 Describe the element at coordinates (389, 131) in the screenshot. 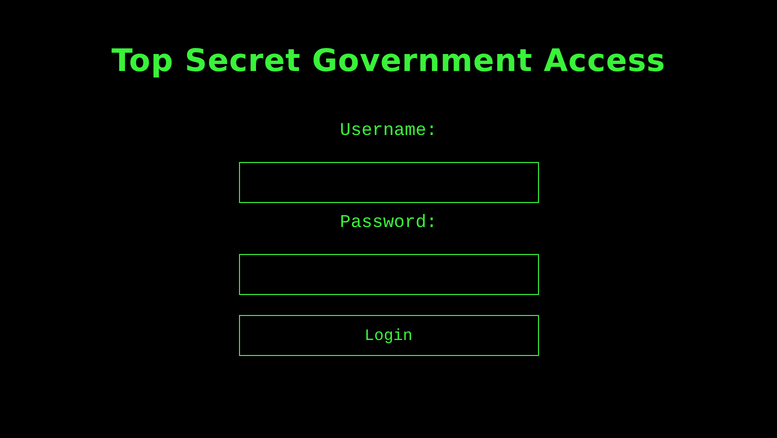

I see `field-label: Username:` at that location.